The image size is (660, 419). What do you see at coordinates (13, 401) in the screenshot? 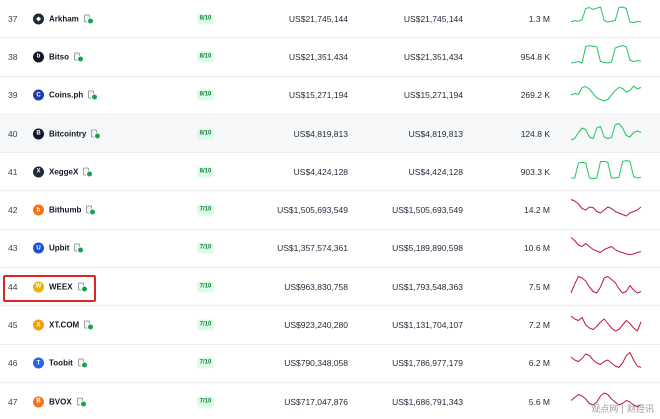
I see `rank-cell: 47` at bounding box center [13, 401].